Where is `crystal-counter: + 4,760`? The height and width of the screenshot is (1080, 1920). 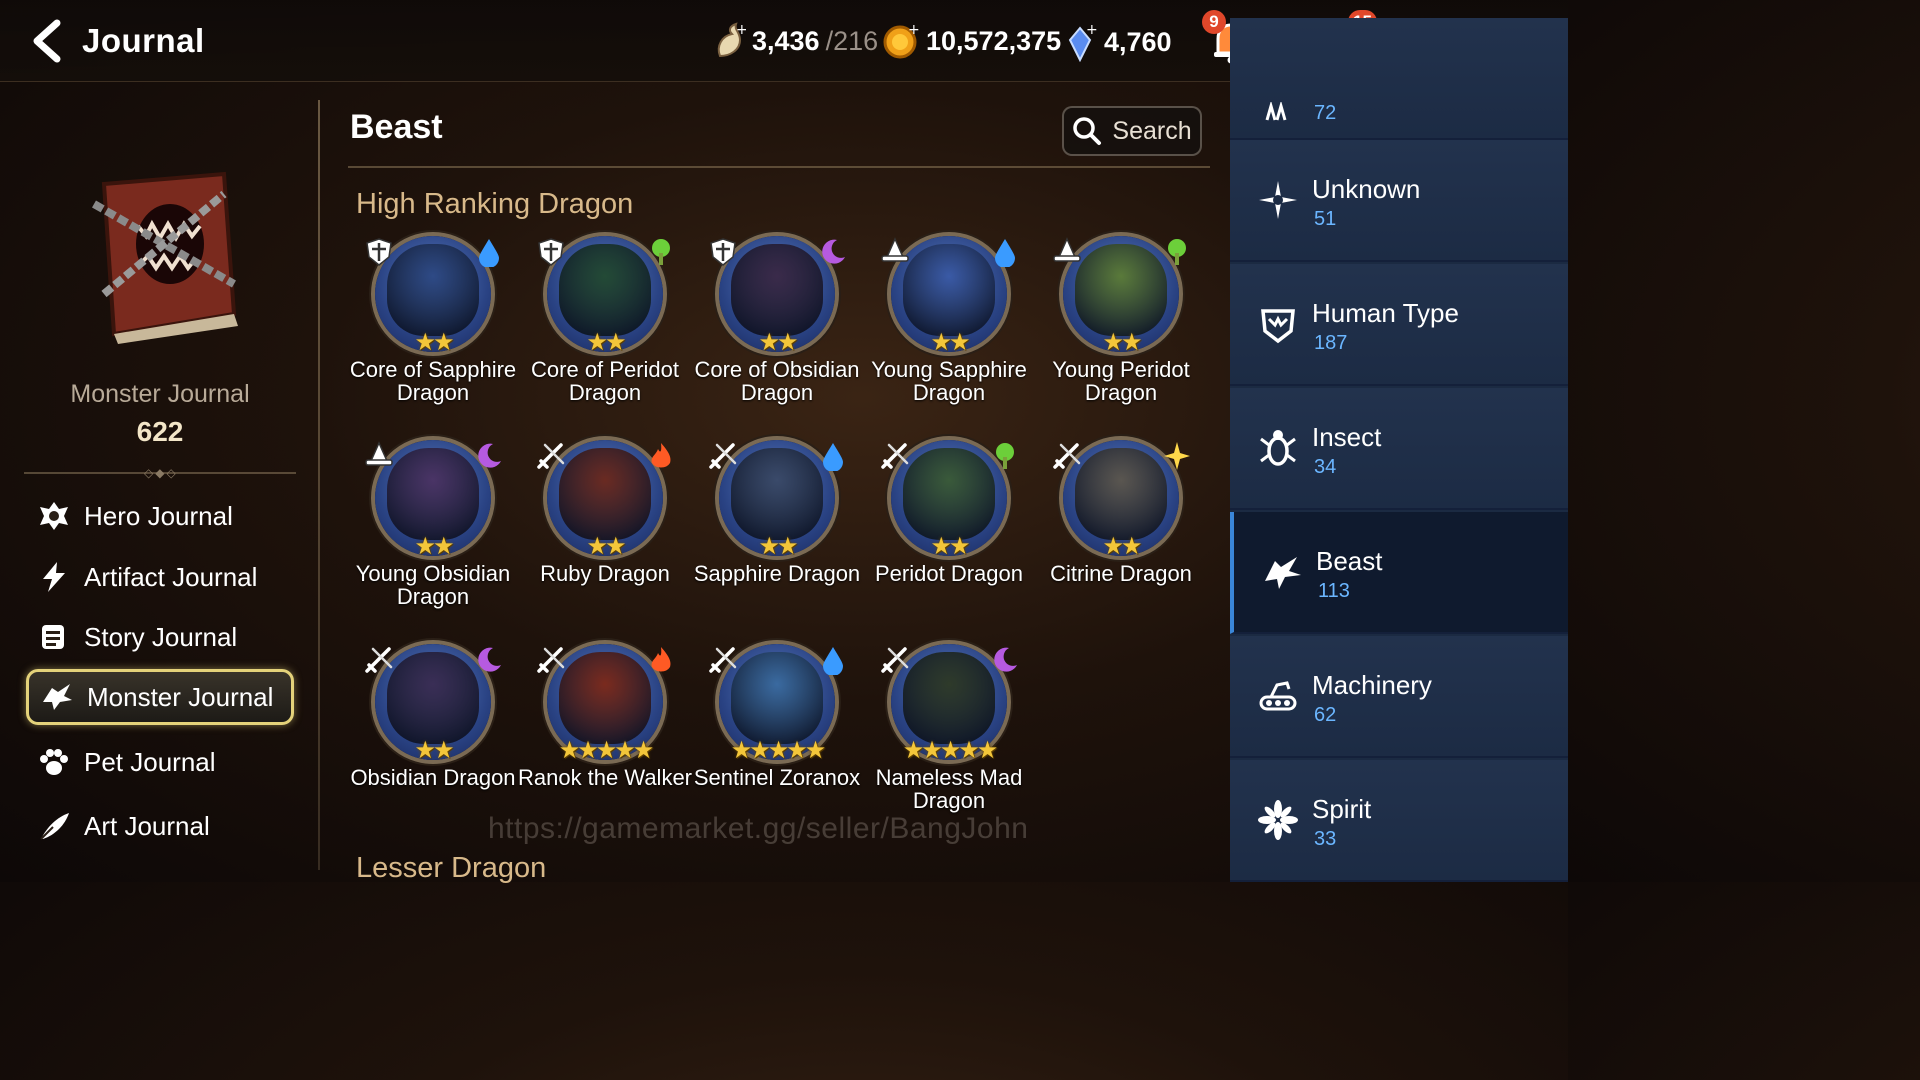
crystal-counter: + 4,760 is located at coordinates (1119, 42).